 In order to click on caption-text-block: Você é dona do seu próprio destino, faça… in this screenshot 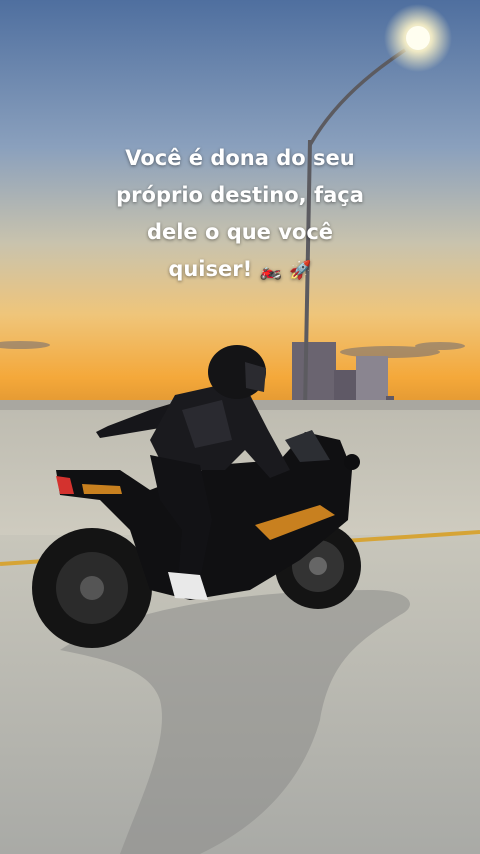, I will do `click(240, 214)`.